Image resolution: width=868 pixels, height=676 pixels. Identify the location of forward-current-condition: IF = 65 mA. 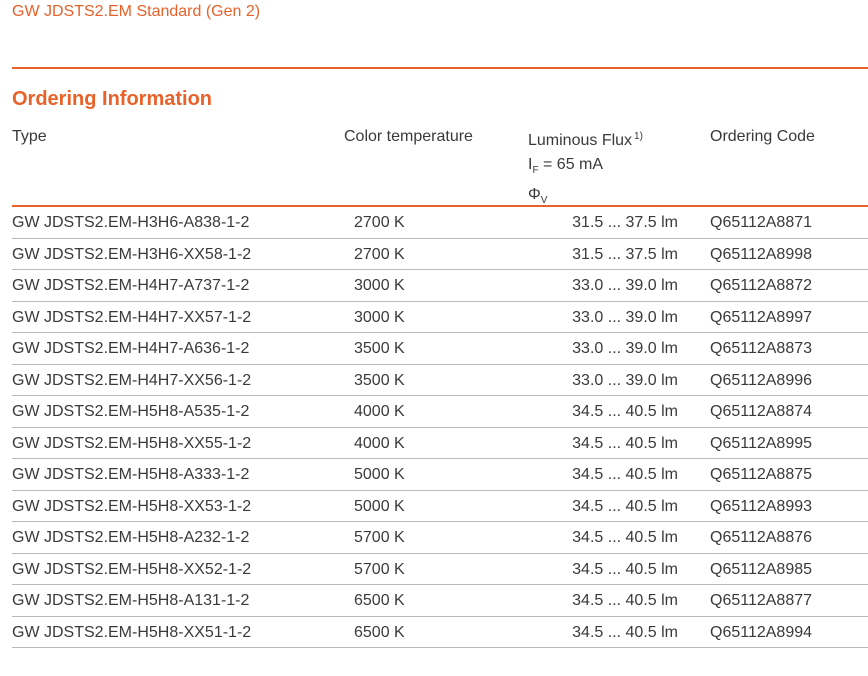
(585, 168).